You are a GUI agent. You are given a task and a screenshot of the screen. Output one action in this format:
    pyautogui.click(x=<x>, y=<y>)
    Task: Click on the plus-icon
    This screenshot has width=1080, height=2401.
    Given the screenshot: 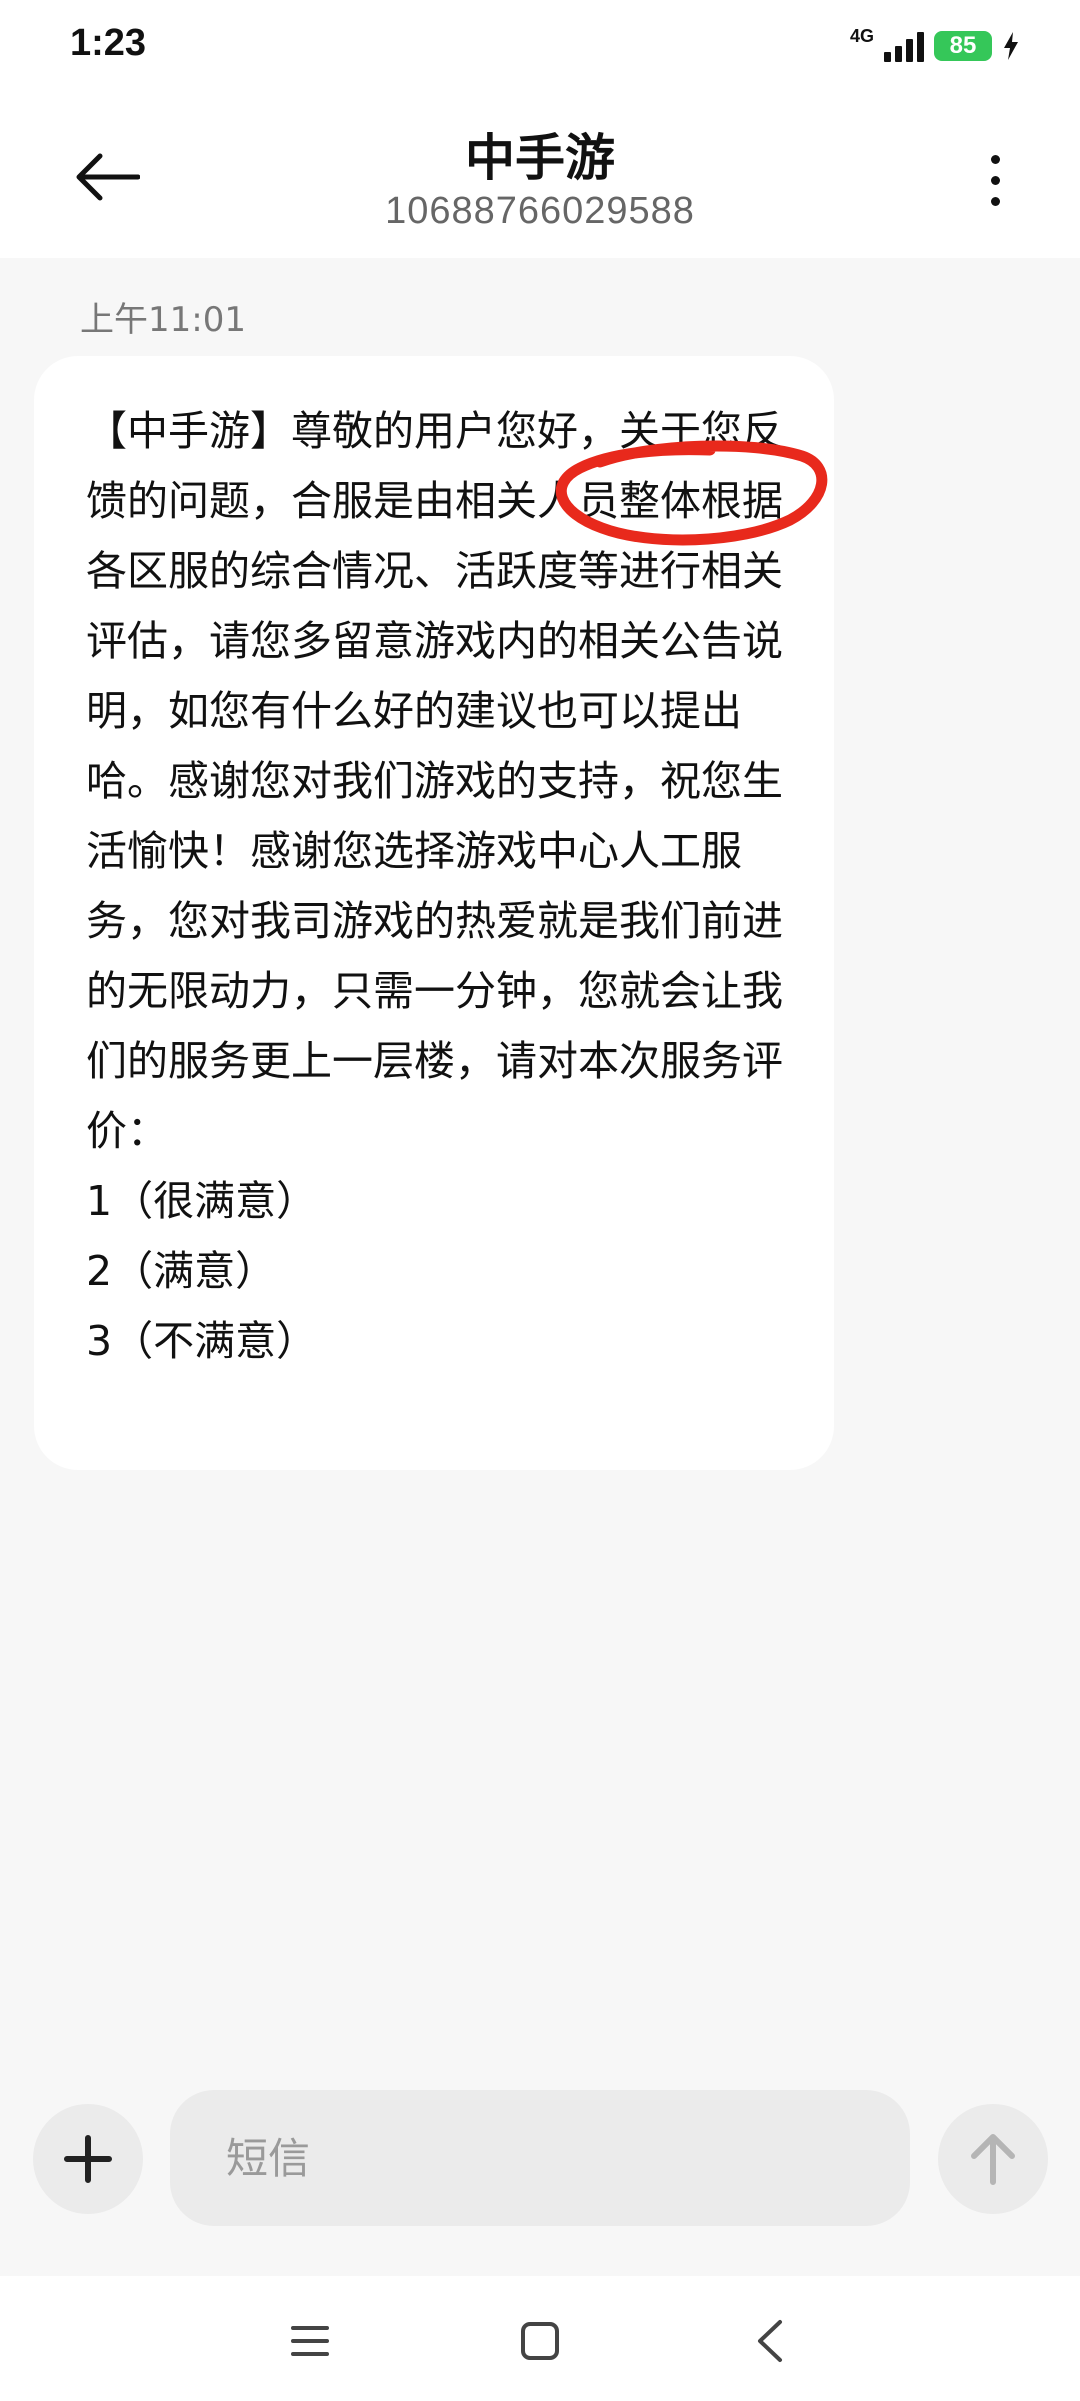 What is the action you would take?
    pyautogui.click(x=88, y=2159)
    